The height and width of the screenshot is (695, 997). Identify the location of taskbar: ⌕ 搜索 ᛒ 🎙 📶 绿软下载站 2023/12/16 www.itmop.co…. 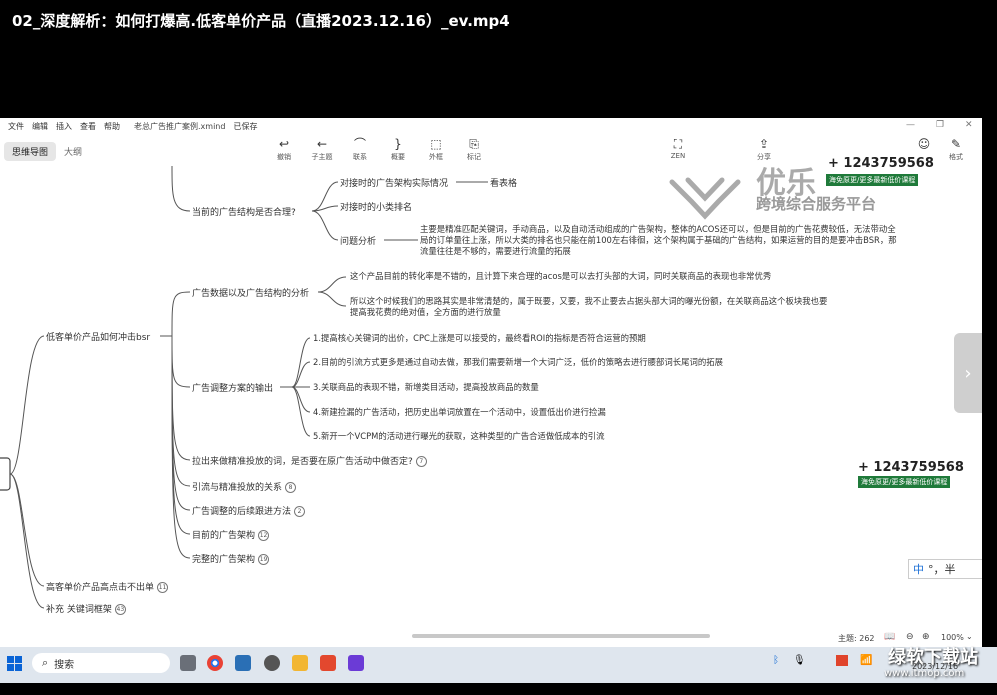
(498, 665).